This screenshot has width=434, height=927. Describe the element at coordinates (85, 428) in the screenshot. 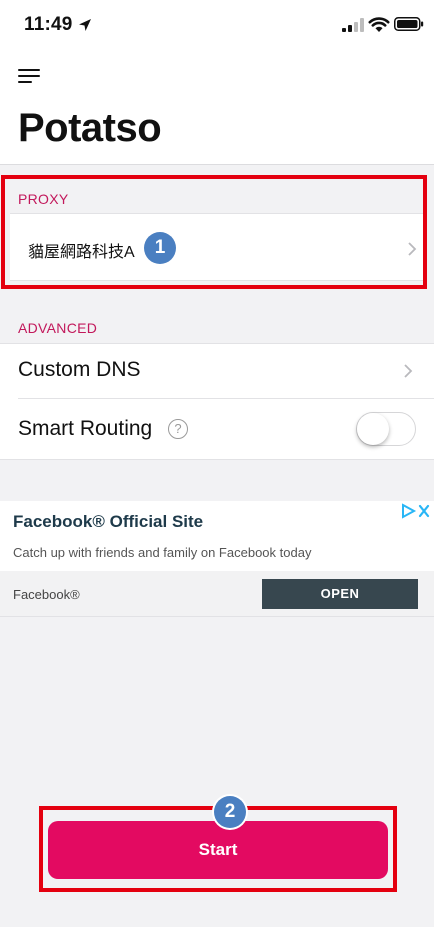

I see `smart-routing-label: Smart Routing` at that location.